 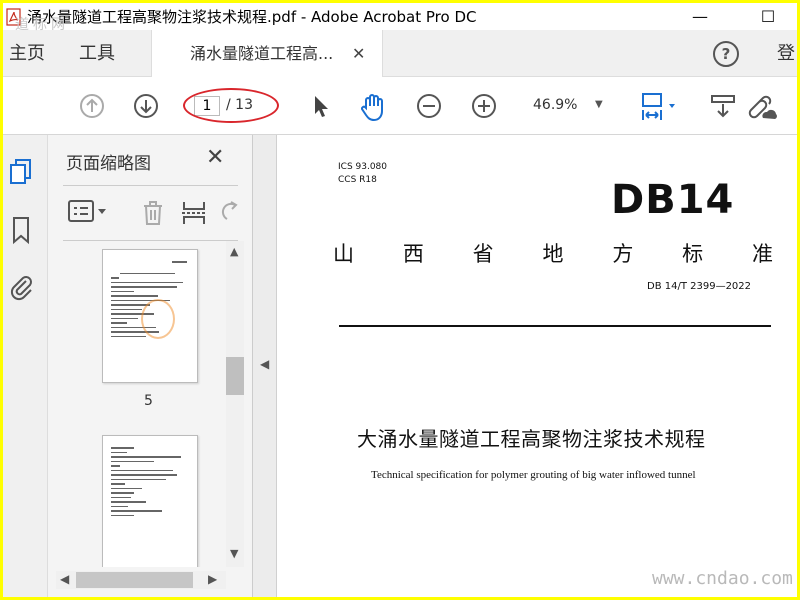 What do you see at coordinates (25, 366) in the screenshot?
I see `navigation-rail` at bounding box center [25, 366].